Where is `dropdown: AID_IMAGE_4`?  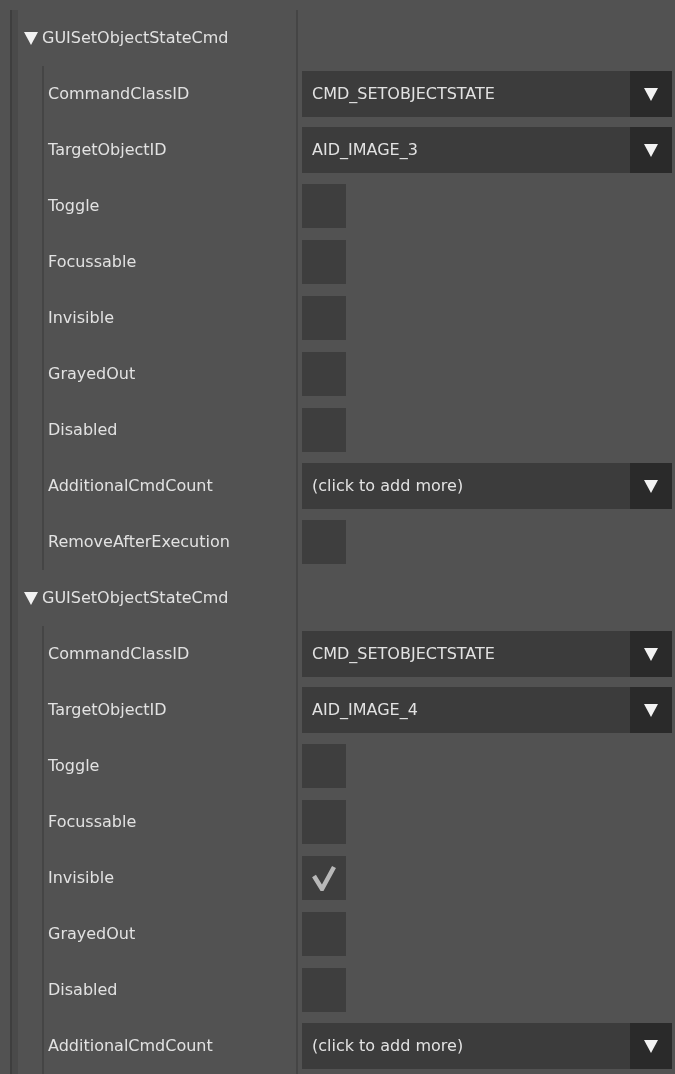
dropdown: AID_IMAGE_4 is located at coordinates (487, 710).